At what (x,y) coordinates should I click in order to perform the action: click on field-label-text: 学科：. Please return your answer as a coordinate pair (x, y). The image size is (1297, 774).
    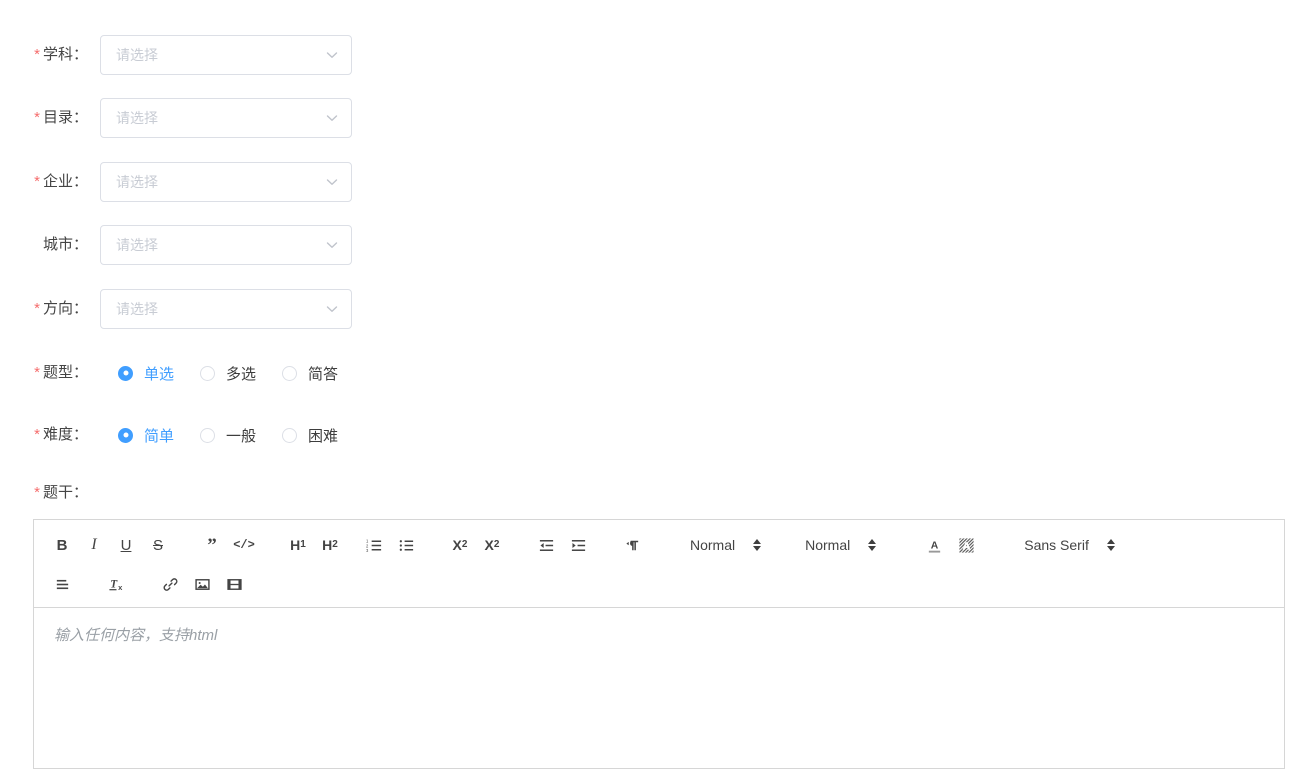
    Looking at the image, I should click on (65, 54).